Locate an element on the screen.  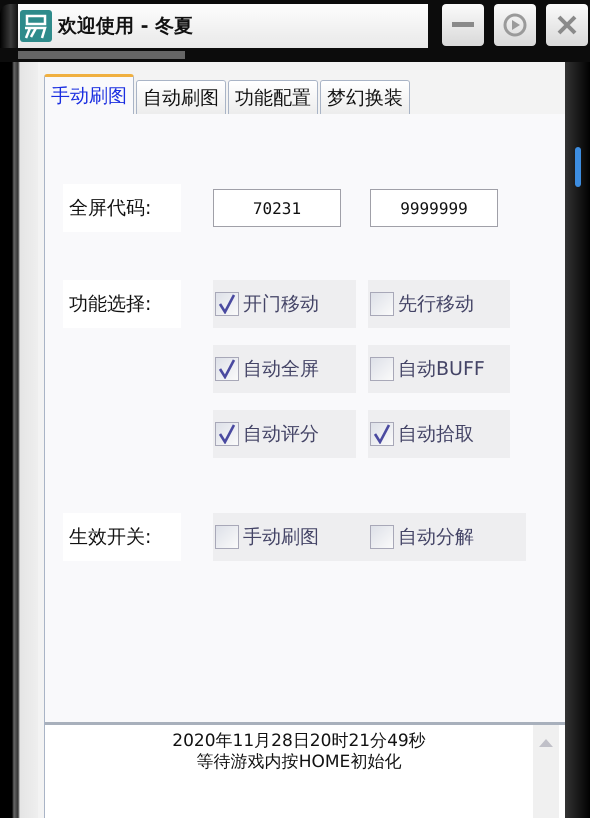
close-button is located at coordinates (567, 25).